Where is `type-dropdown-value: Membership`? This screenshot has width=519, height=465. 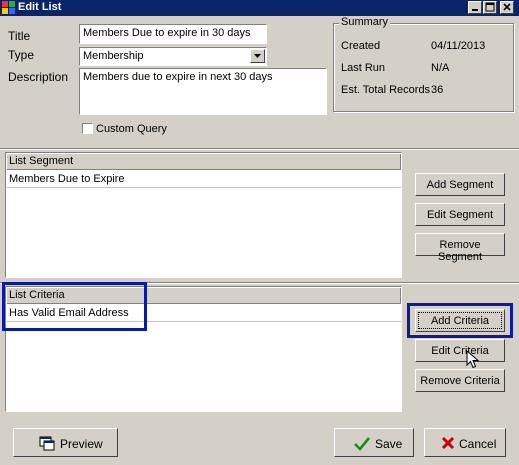 type-dropdown-value: Membership is located at coordinates (113, 56).